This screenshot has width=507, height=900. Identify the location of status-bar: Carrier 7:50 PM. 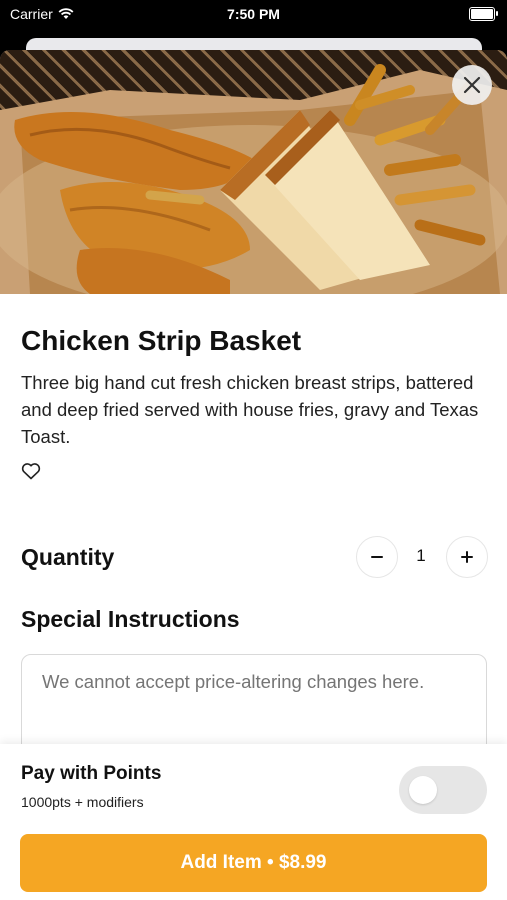
(253, 15).